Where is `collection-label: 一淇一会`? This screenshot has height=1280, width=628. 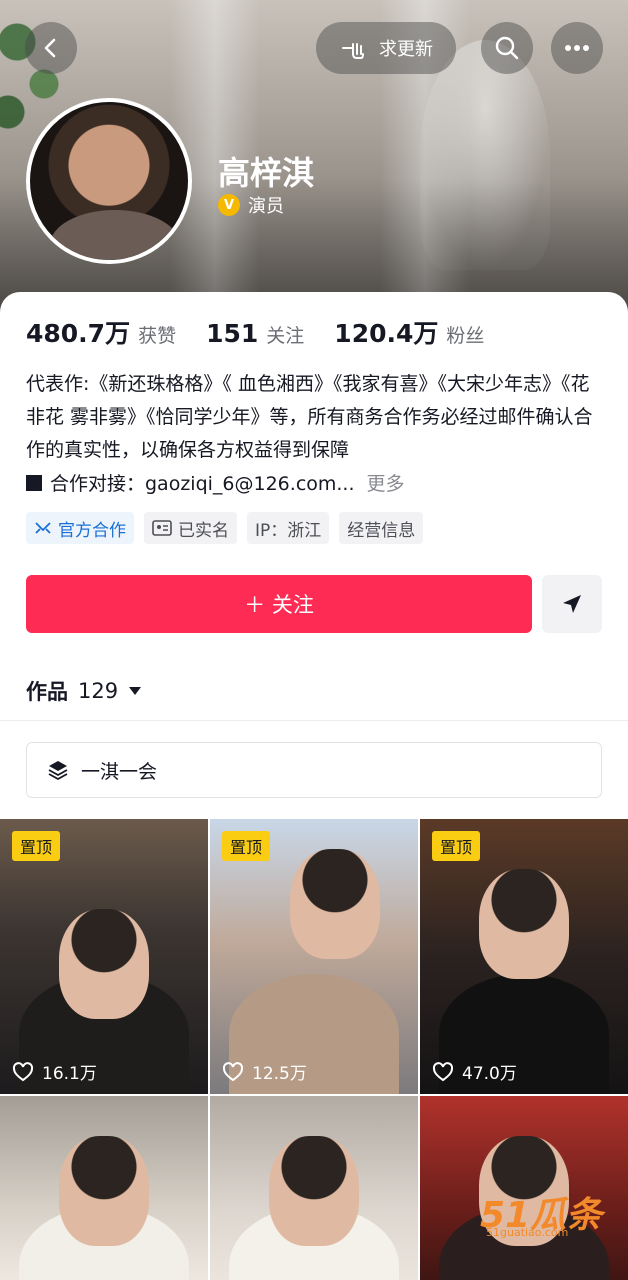 collection-label: 一淇一会 is located at coordinates (119, 771).